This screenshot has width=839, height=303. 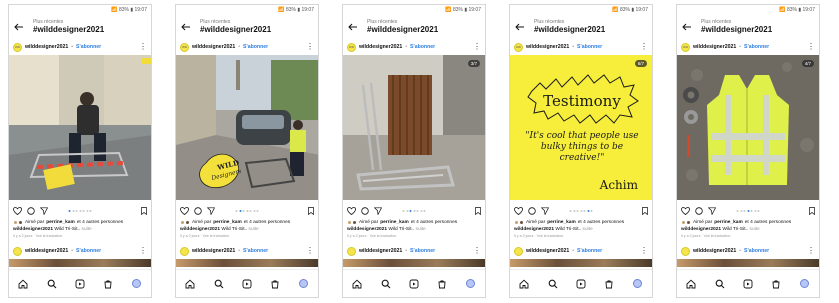 I want to click on post-image: 4/7, so click(x=748, y=127).